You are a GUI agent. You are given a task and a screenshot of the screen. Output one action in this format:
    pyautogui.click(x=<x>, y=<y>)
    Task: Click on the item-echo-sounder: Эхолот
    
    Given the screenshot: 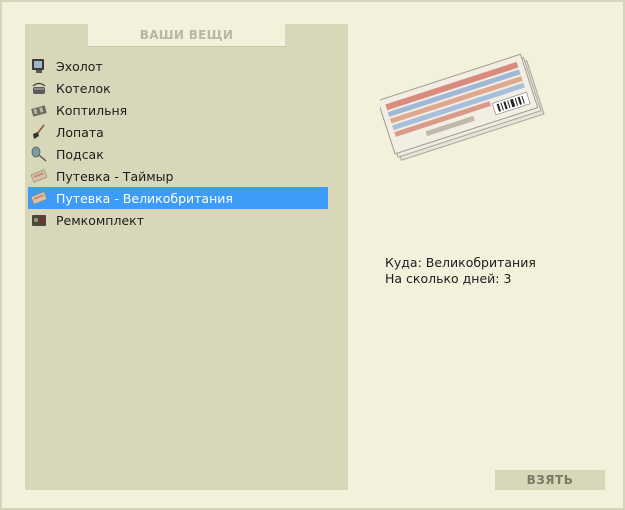 What is the action you would take?
    pyautogui.click(x=178, y=66)
    